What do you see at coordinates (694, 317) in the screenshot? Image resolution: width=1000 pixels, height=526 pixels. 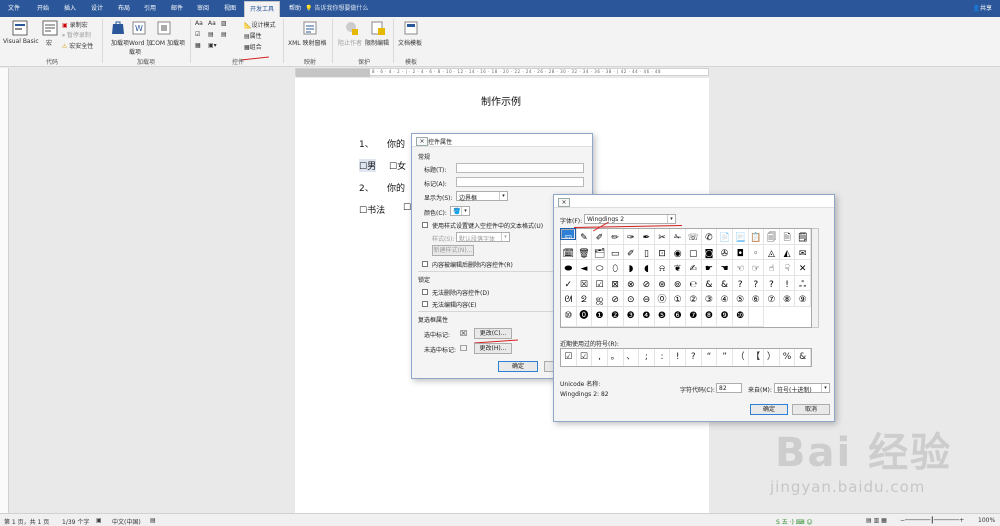 I see `symbol-cell: ❼` at bounding box center [694, 317].